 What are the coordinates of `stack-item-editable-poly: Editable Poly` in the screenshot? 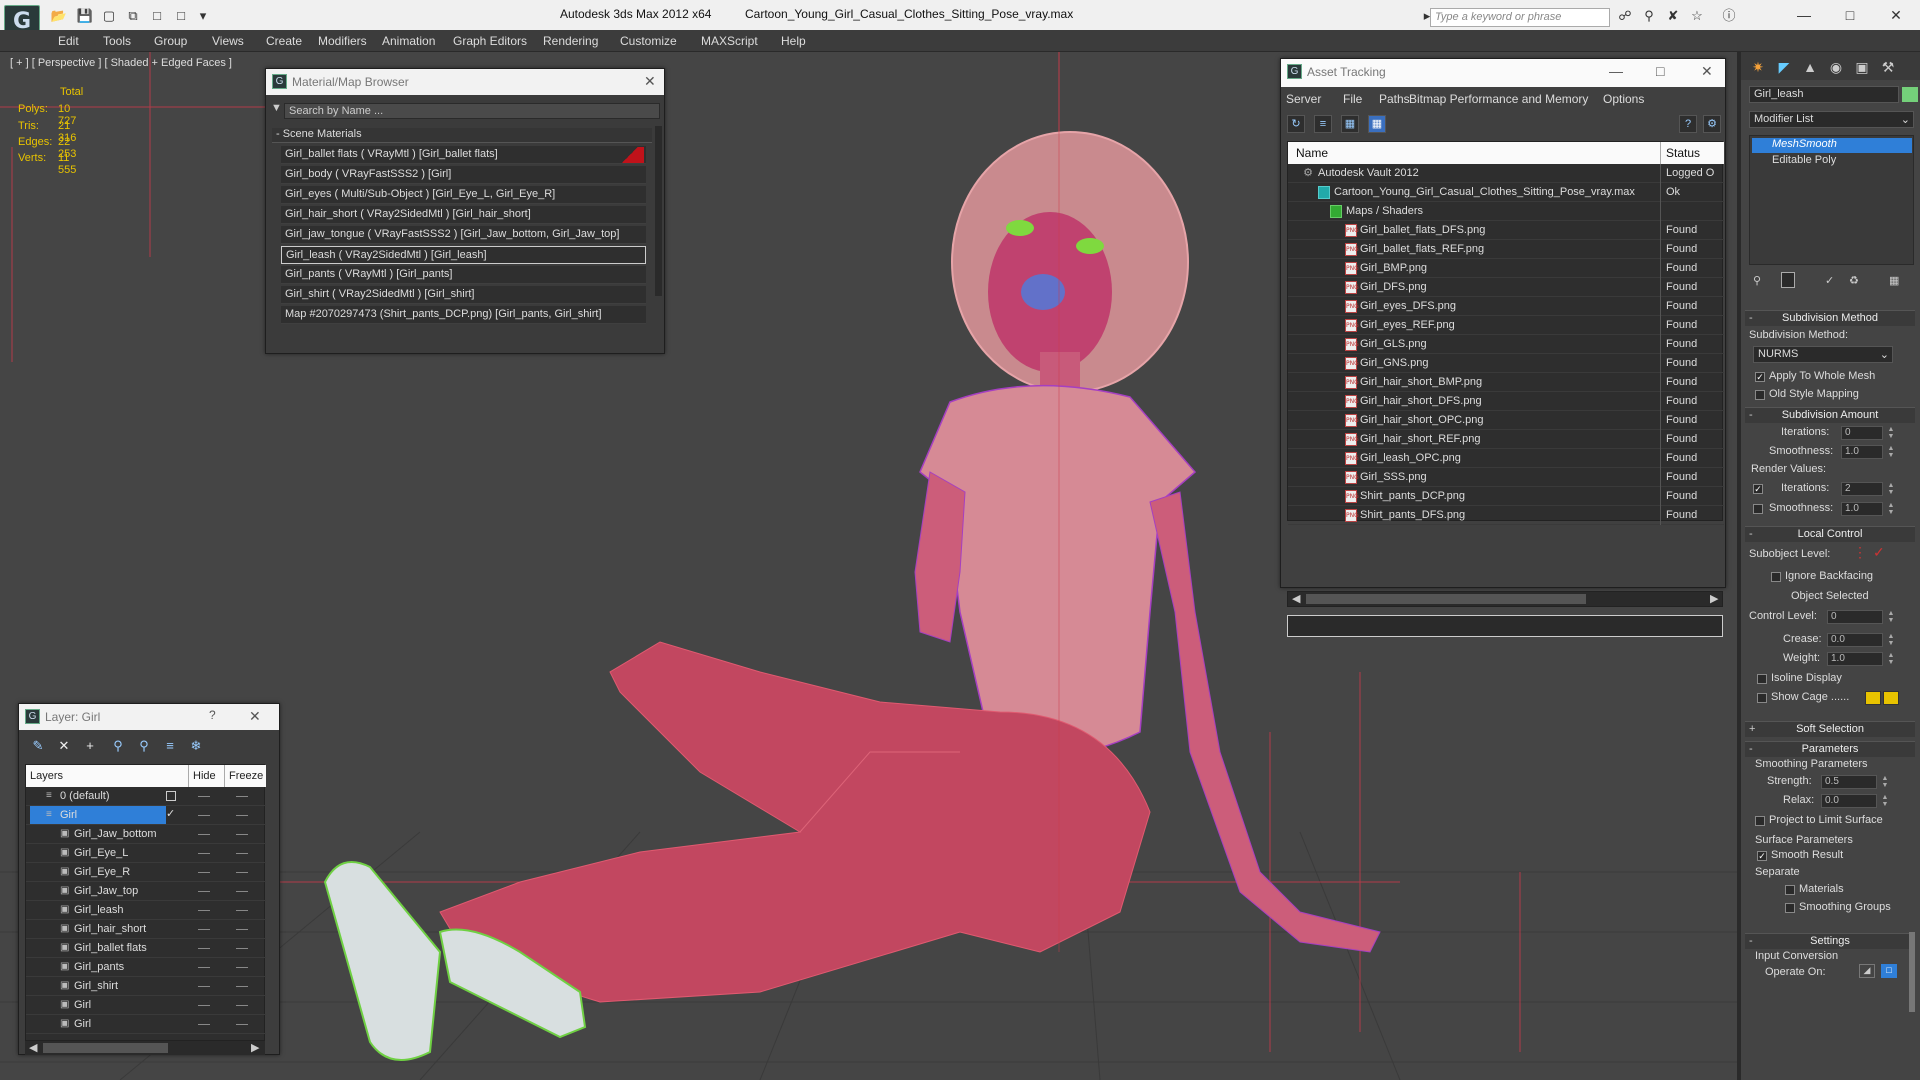 It's located at (1832, 161).